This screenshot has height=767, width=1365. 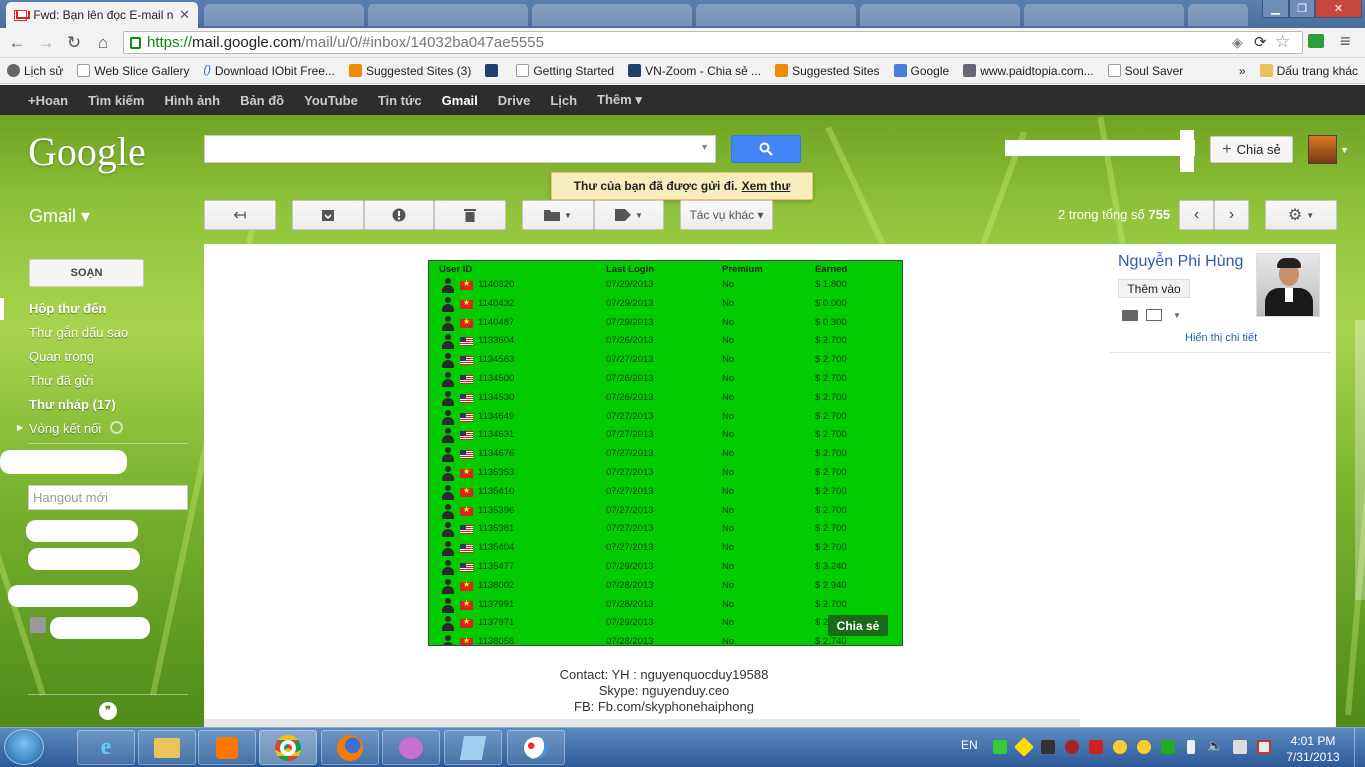 What do you see at coordinates (1345, 41) in the screenshot?
I see `menu-icon: ≡` at bounding box center [1345, 41].